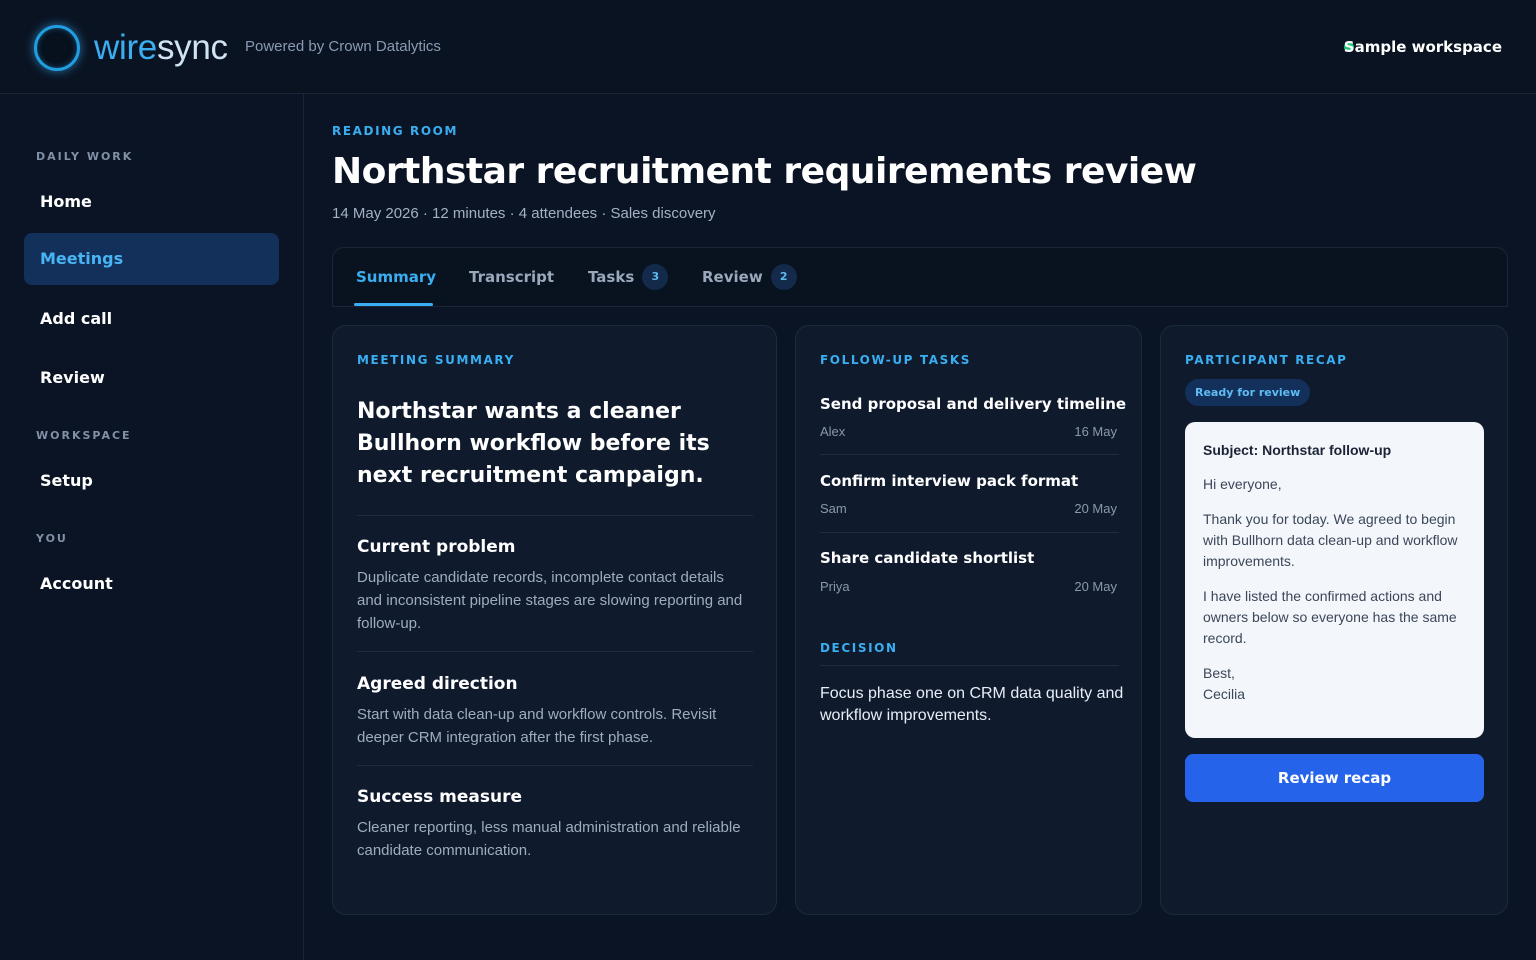 This screenshot has height=960, width=1536. What do you see at coordinates (783, 276) in the screenshot?
I see `tab-review-count-badge: 2` at bounding box center [783, 276].